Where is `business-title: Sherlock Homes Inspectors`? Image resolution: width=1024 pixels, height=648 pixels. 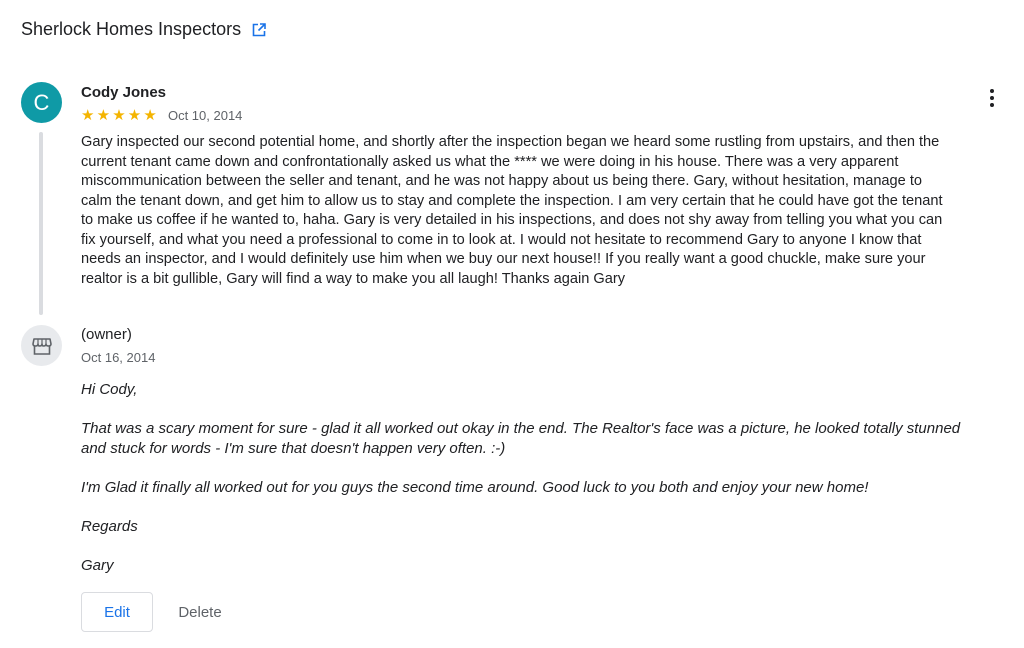
business-title: Sherlock Homes Inspectors is located at coordinates (144, 29).